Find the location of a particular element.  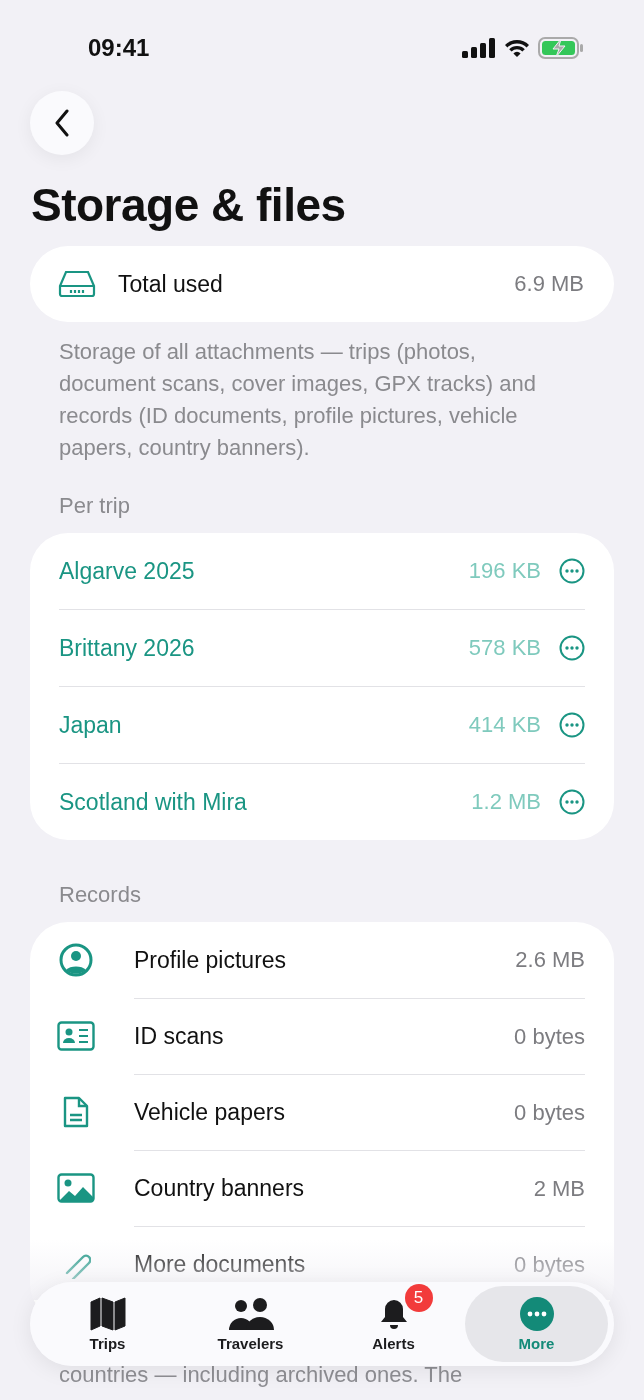

notification-badge: 5 is located at coordinates (418, 1298).